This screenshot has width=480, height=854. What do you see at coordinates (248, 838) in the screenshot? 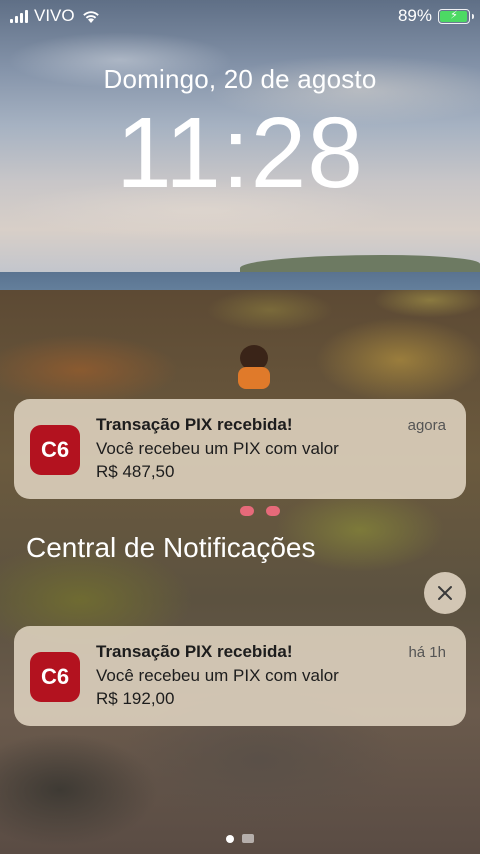
I see `camera-page-icon` at bounding box center [248, 838].